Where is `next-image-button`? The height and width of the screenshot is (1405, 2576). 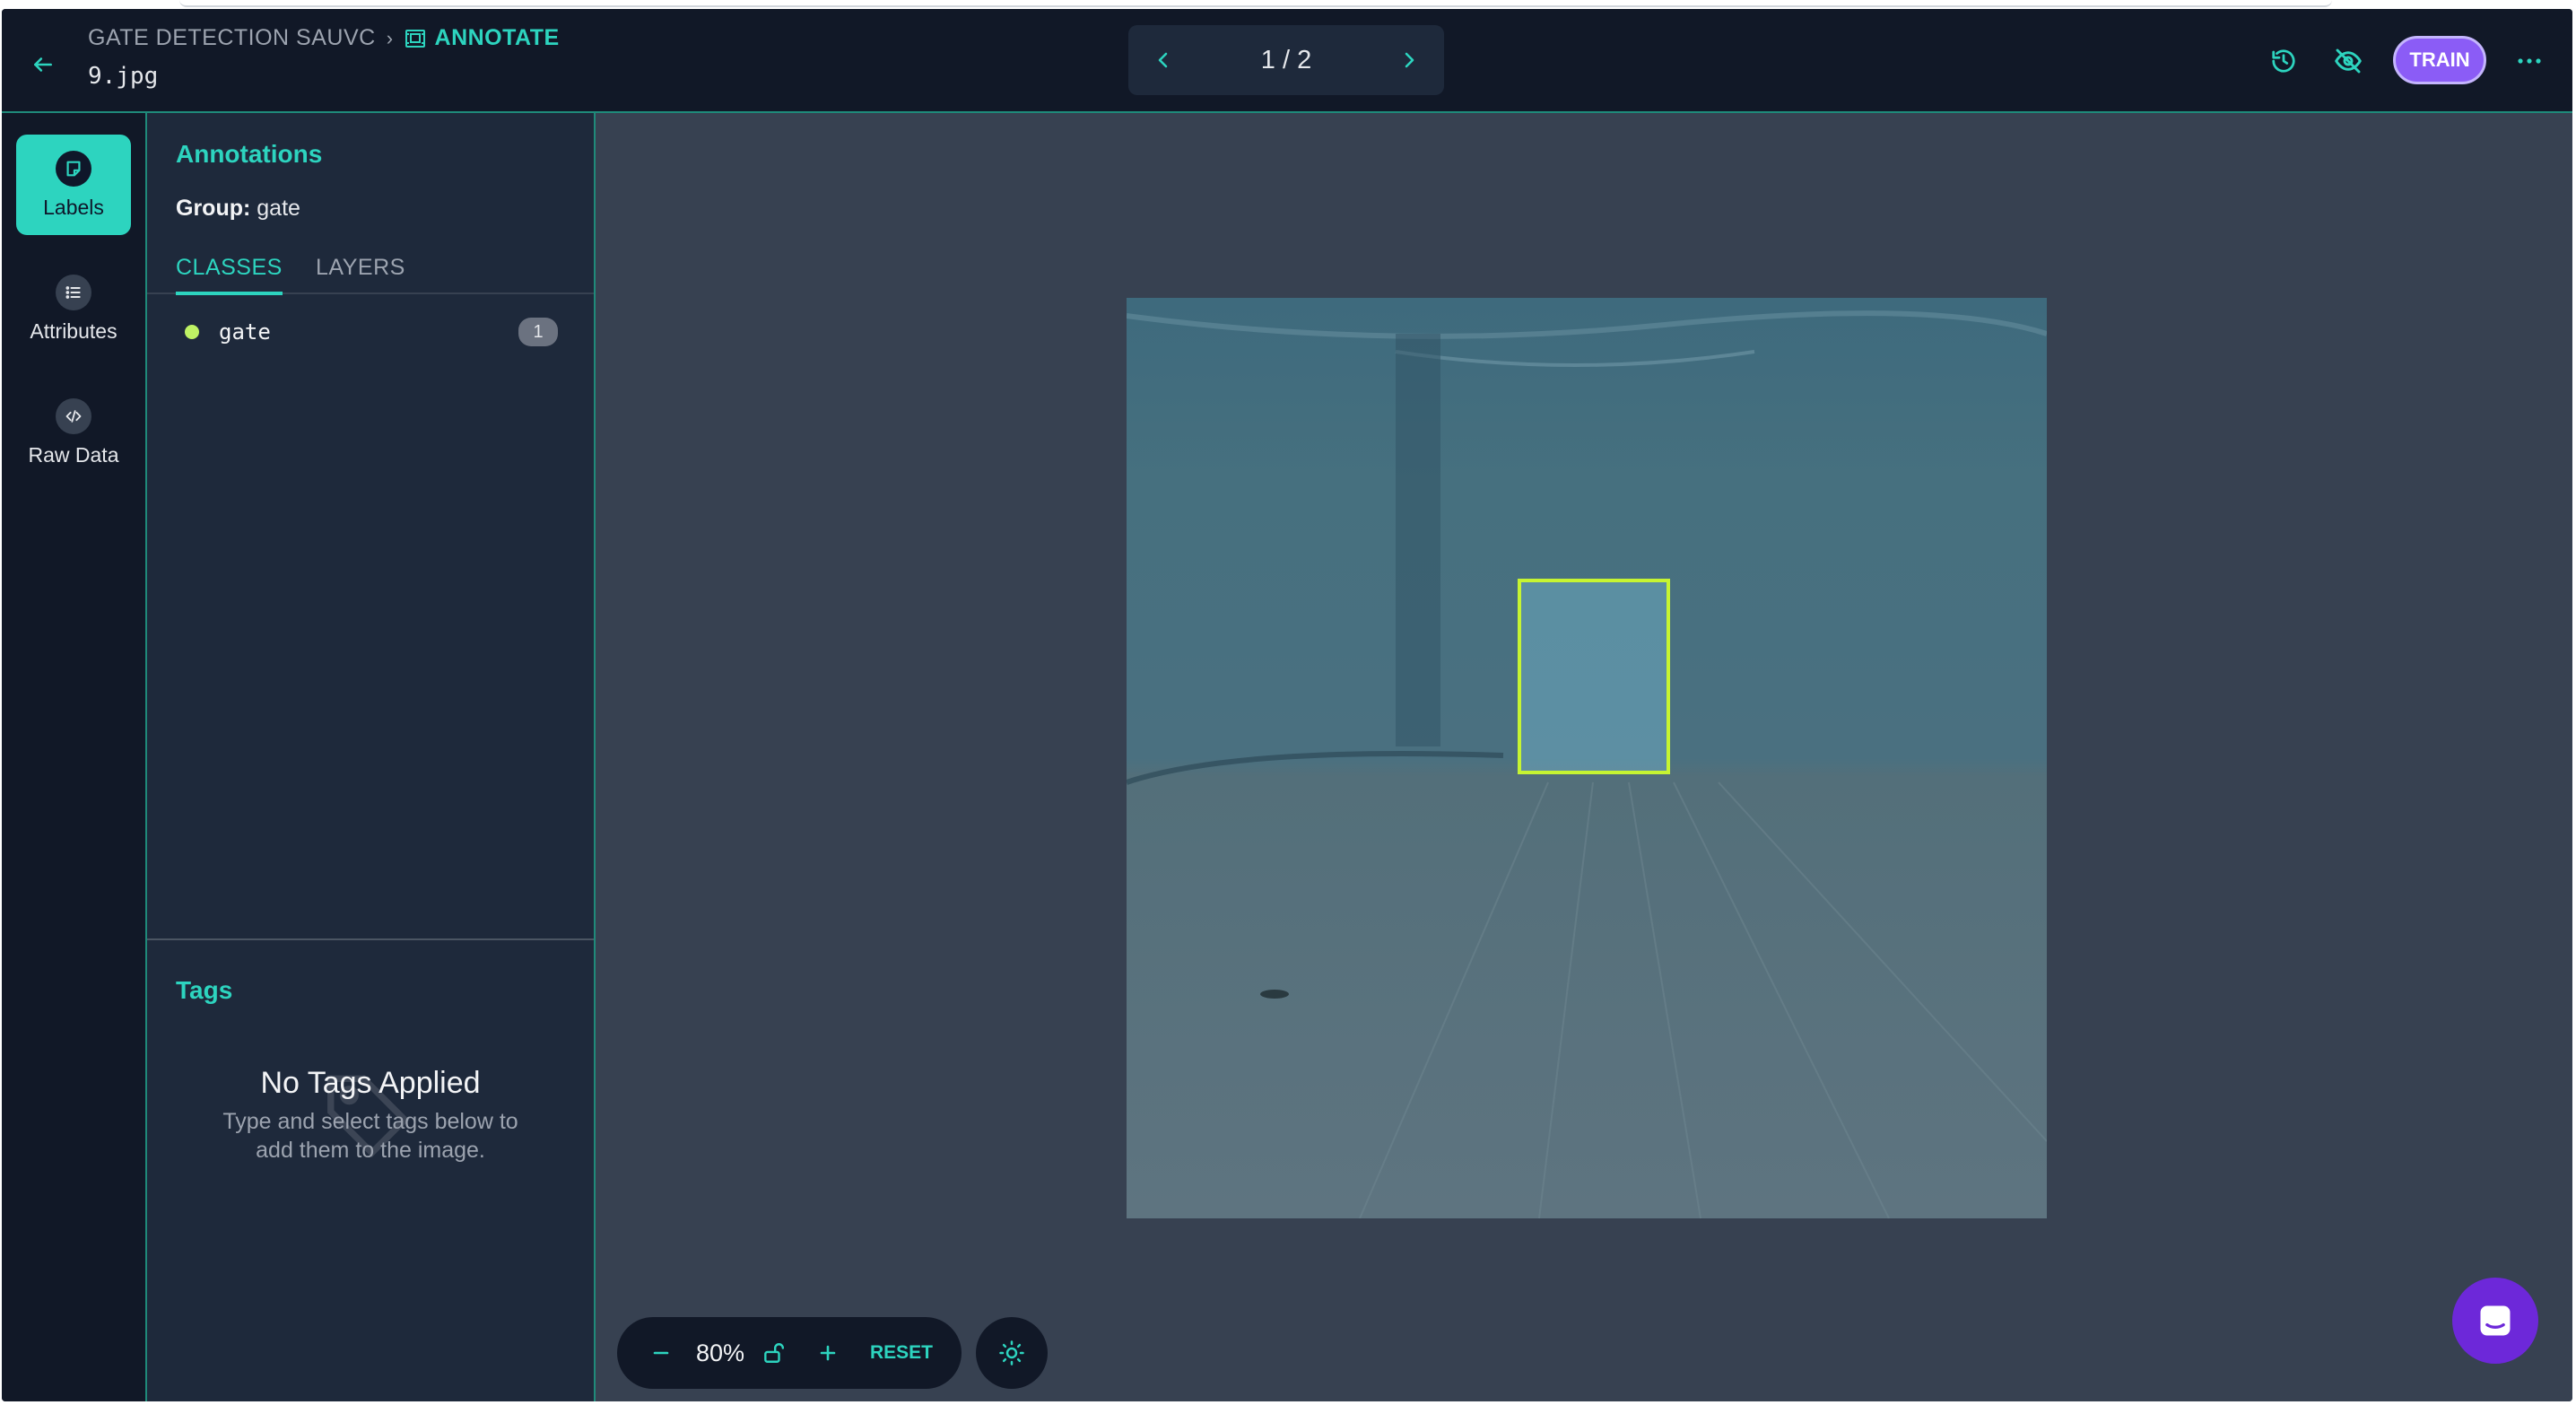 next-image-button is located at coordinates (1409, 60).